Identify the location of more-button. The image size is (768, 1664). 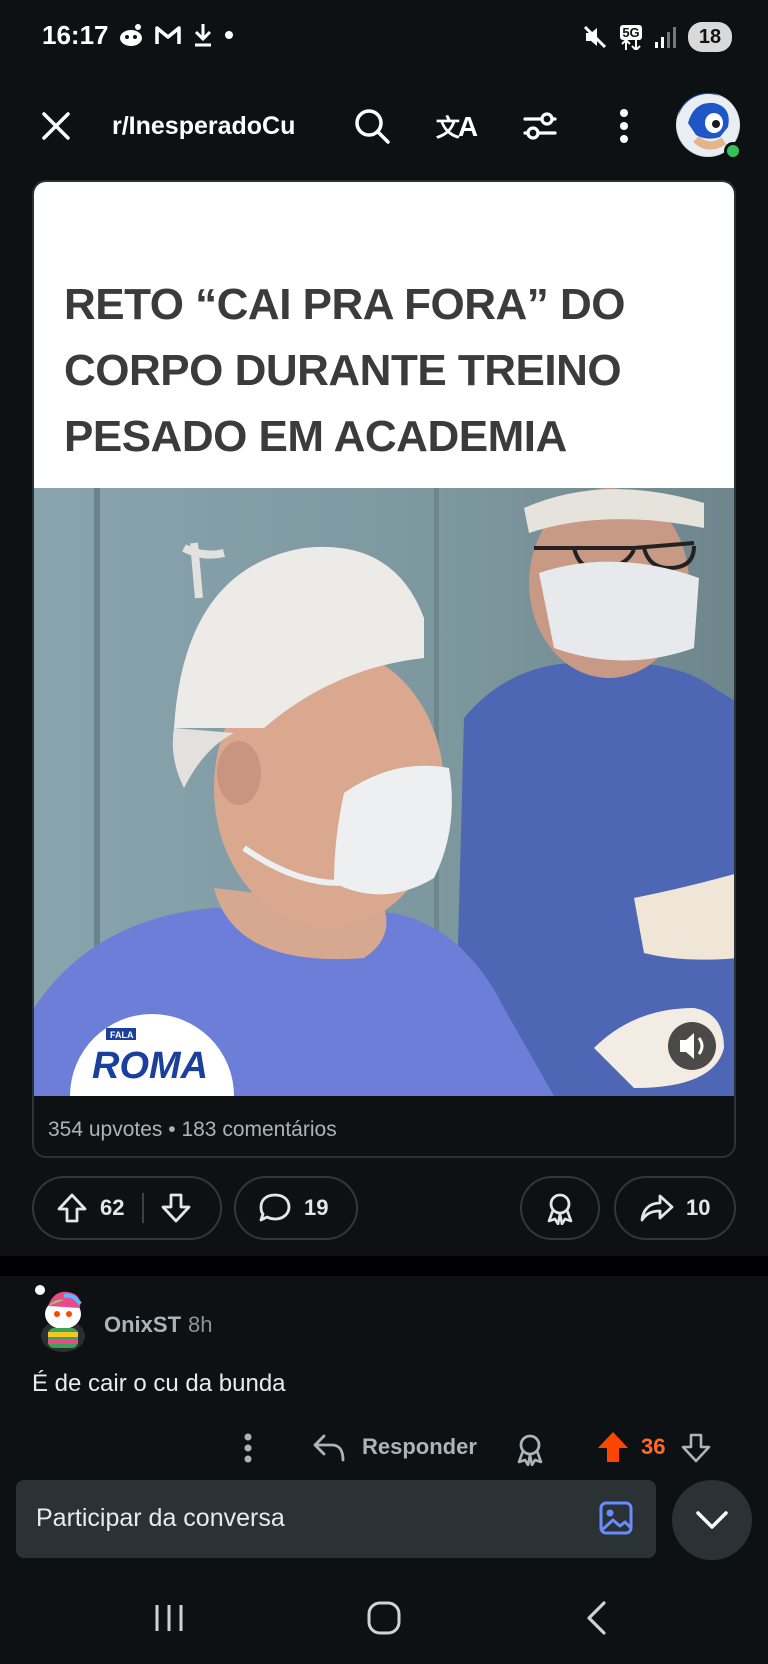
(624, 126).